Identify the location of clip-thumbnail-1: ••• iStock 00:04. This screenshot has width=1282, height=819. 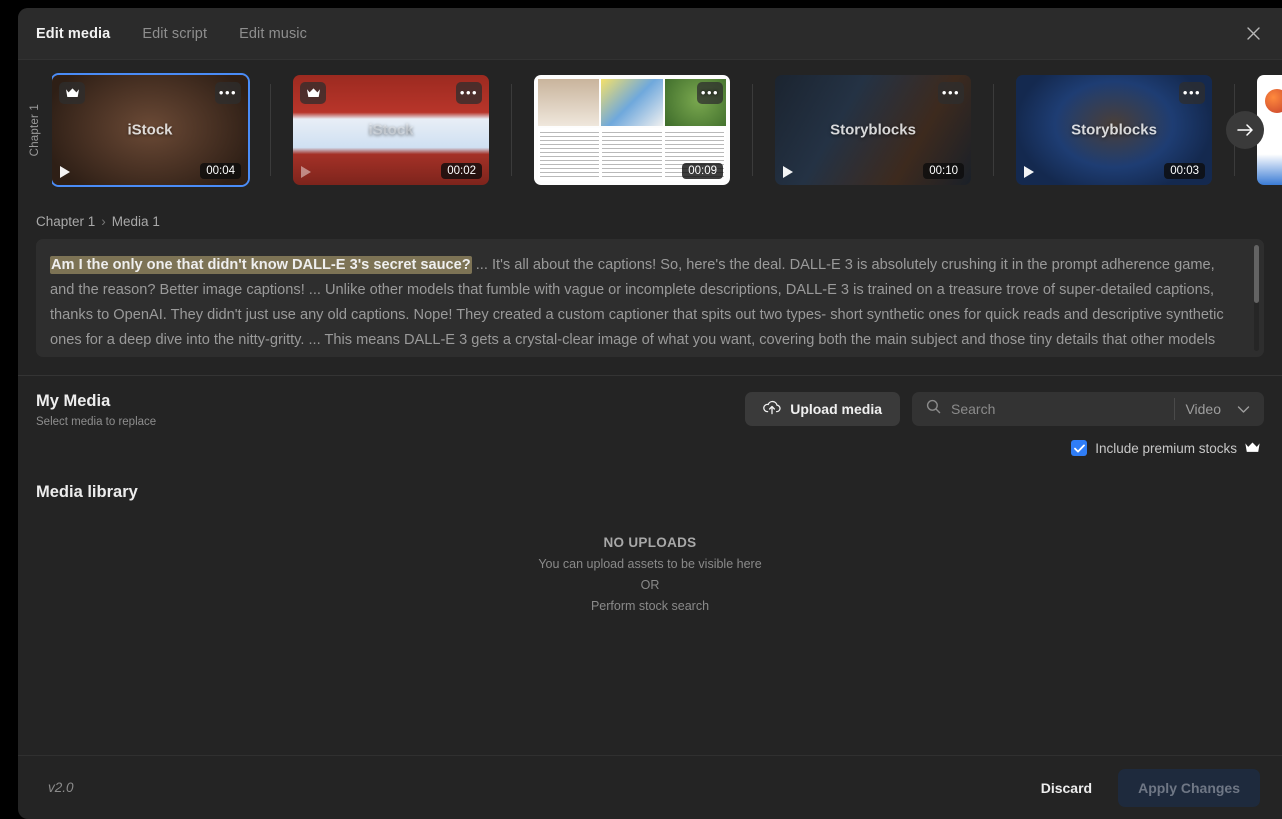
(151, 130).